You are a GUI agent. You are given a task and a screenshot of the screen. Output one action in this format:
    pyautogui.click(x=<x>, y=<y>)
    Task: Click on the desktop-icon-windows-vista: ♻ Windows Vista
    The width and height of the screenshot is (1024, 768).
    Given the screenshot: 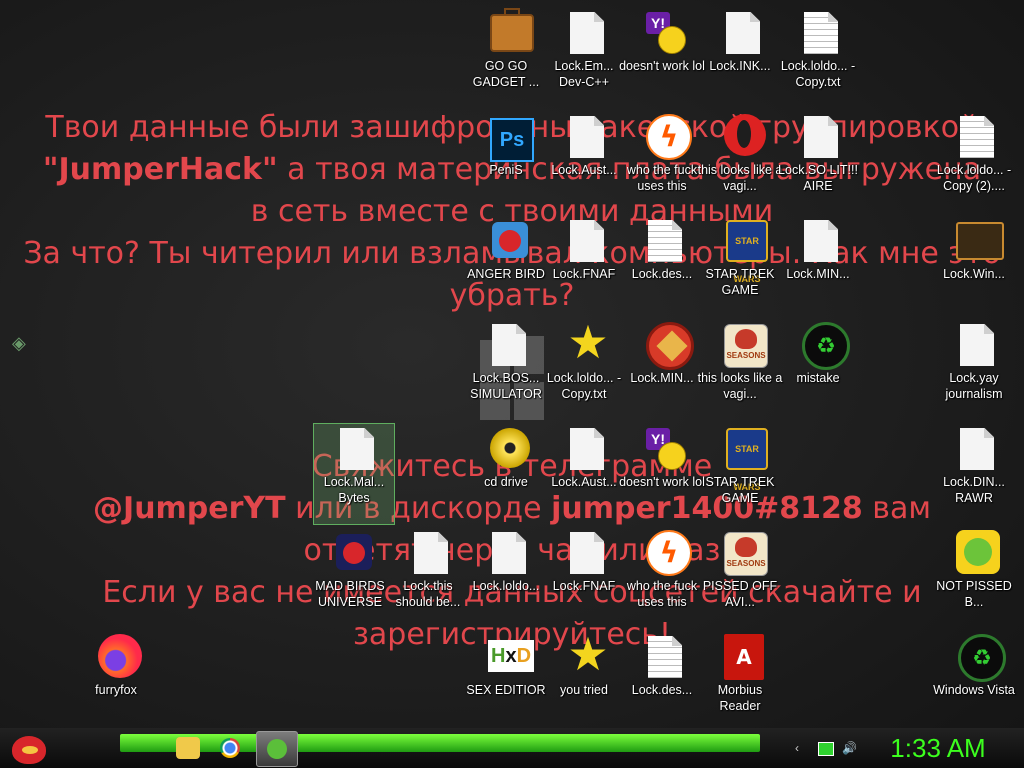 What is the action you would take?
    pyautogui.click(x=974, y=682)
    